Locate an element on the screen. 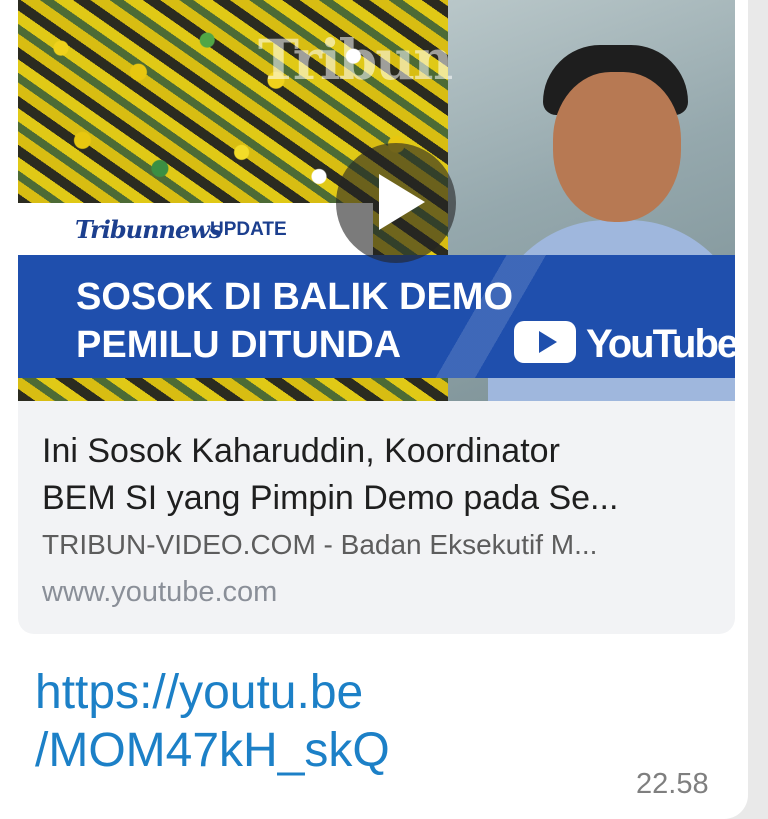  message-timestamp: 22.58 is located at coordinates (672, 784).